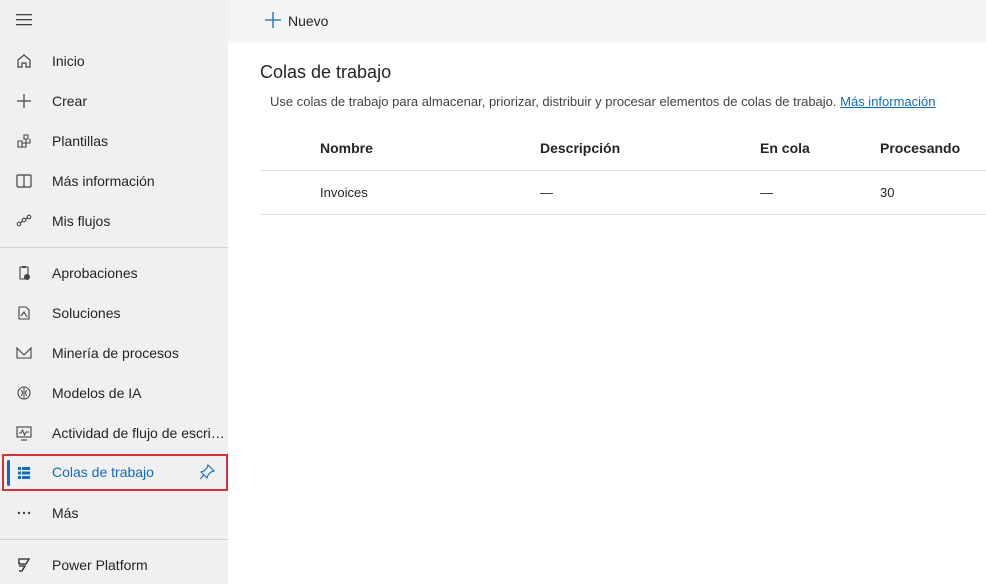 This screenshot has height=584, width=986. What do you see at coordinates (346, 148) in the screenshot?
I see `column-header-nombre: Nombre` at bounding box center [346, 148].